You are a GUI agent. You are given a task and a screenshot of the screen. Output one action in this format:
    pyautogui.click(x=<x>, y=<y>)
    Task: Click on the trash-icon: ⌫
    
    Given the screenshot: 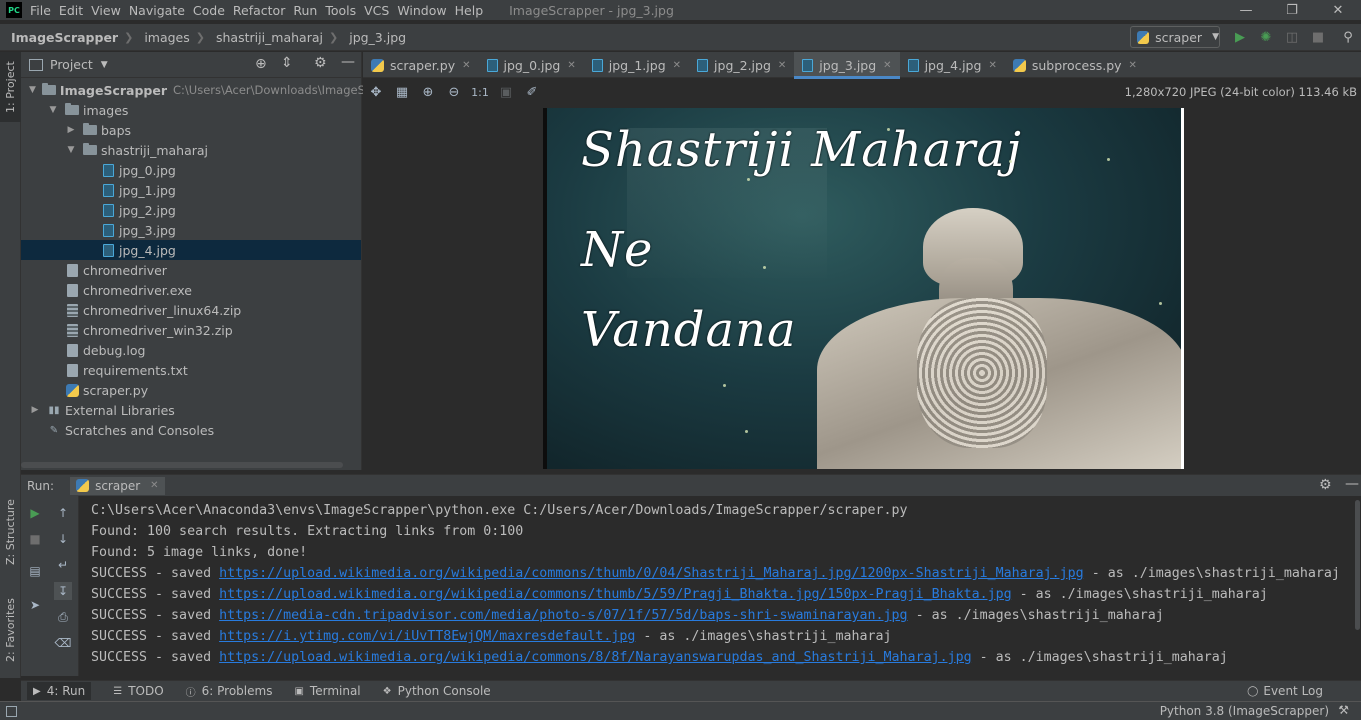 What is the action you would take?
    pyautogui.click(x=63, y=643)
    